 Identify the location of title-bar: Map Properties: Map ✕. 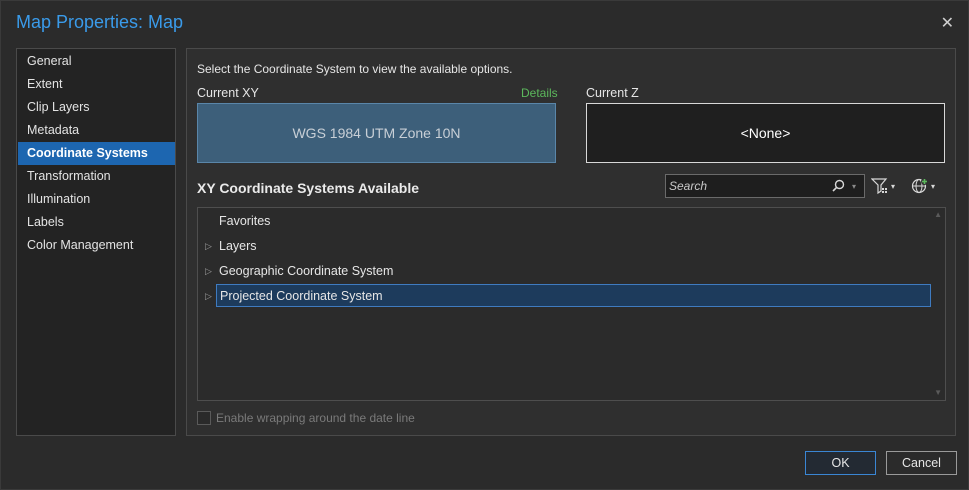
(484, 23).